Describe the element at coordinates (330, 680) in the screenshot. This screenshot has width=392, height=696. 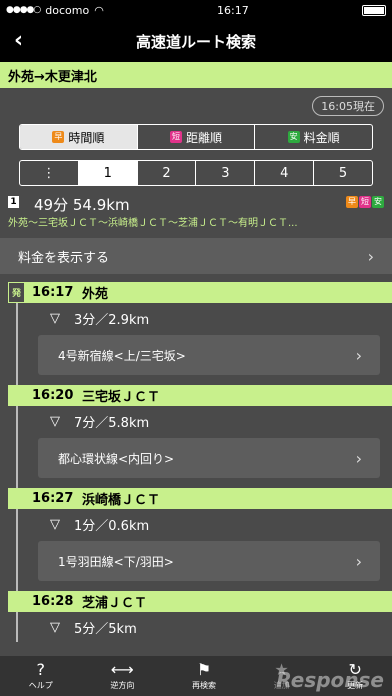
I see `watermark: Response` at that location.